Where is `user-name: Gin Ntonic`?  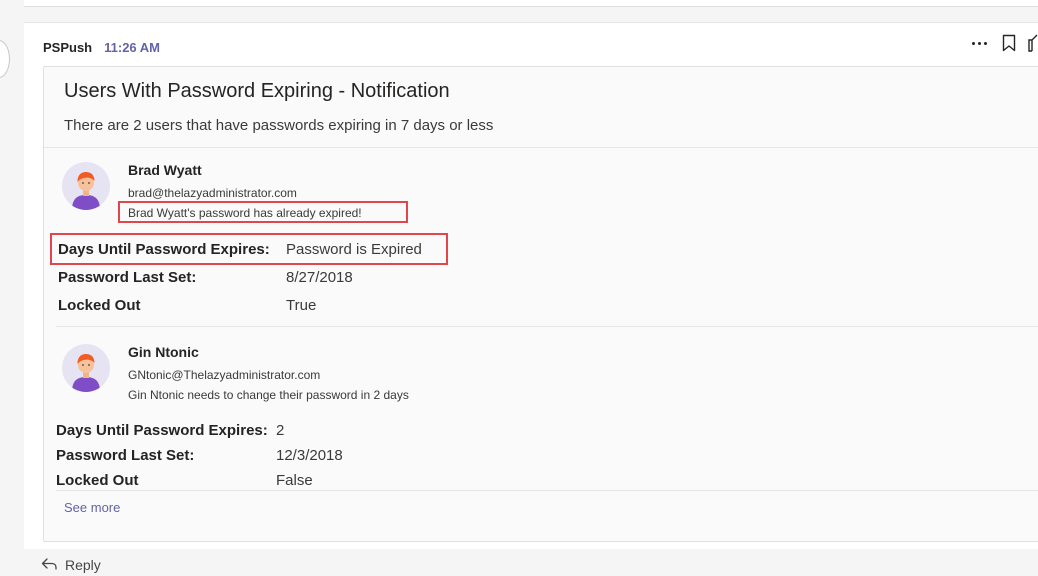 user-name: Gin Ntonic is located at coordinates (163, 352).